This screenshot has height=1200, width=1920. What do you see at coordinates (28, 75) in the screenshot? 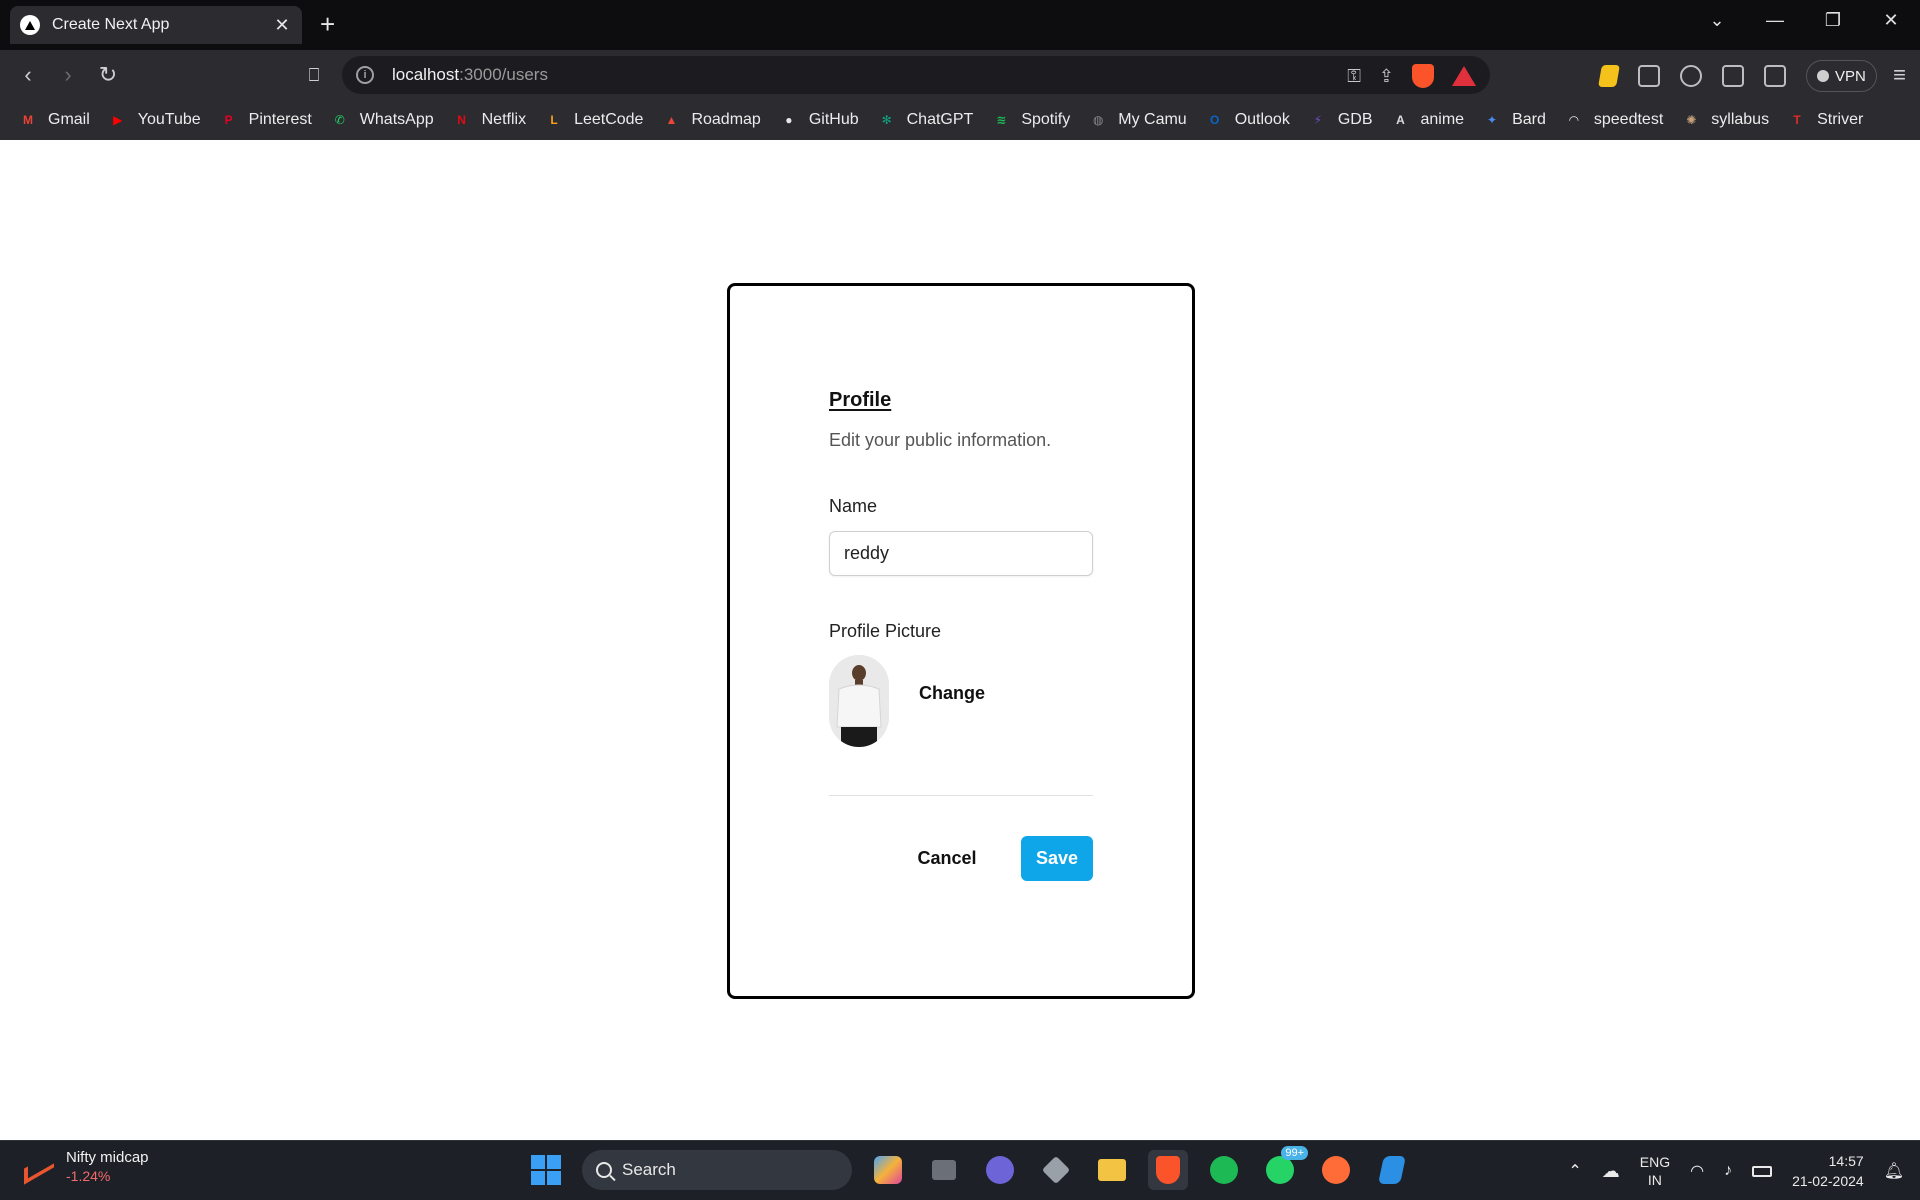
I see `back-arrow-icon: ‹` at bounding box center [28, 75].